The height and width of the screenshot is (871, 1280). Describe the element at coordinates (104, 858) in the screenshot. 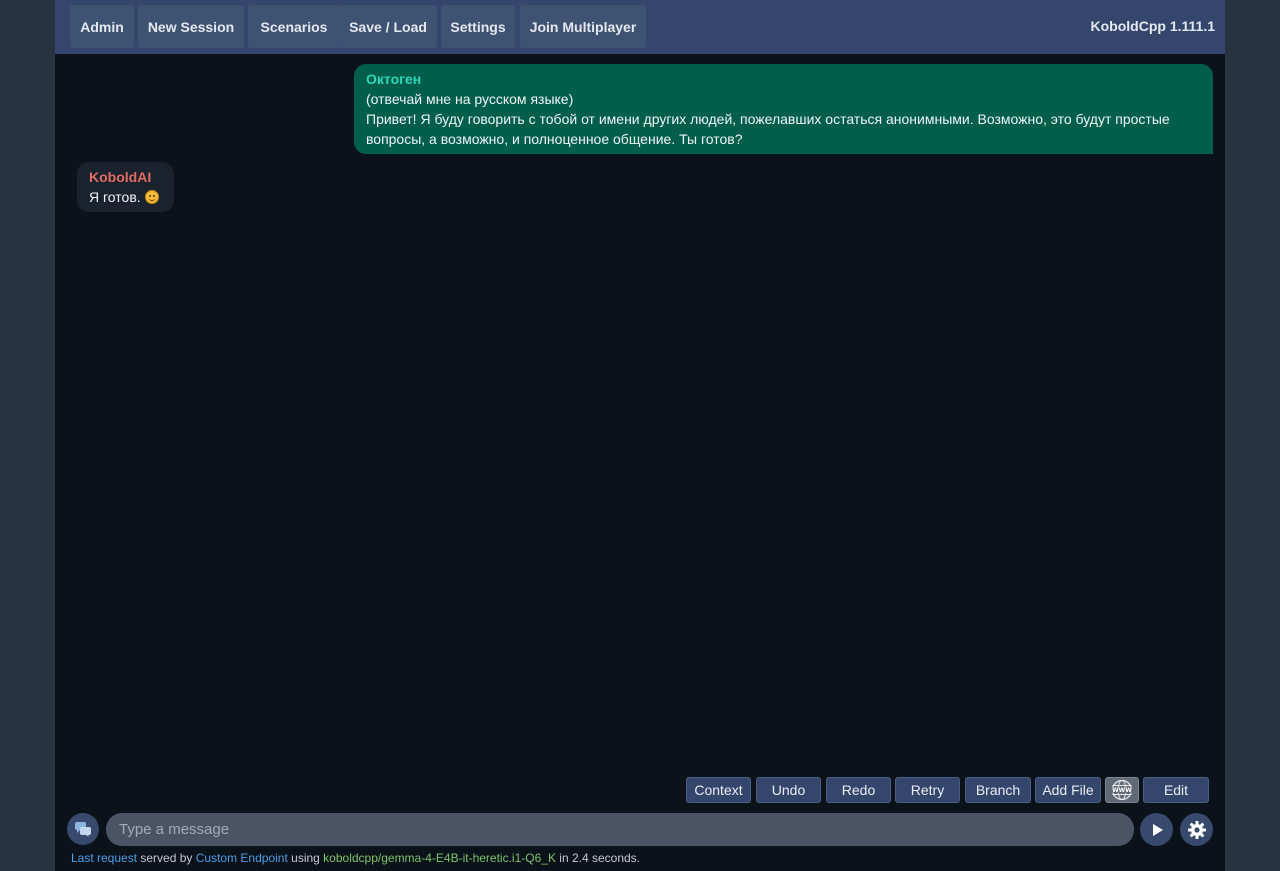

I see `last-request-link: Last request` at that location.